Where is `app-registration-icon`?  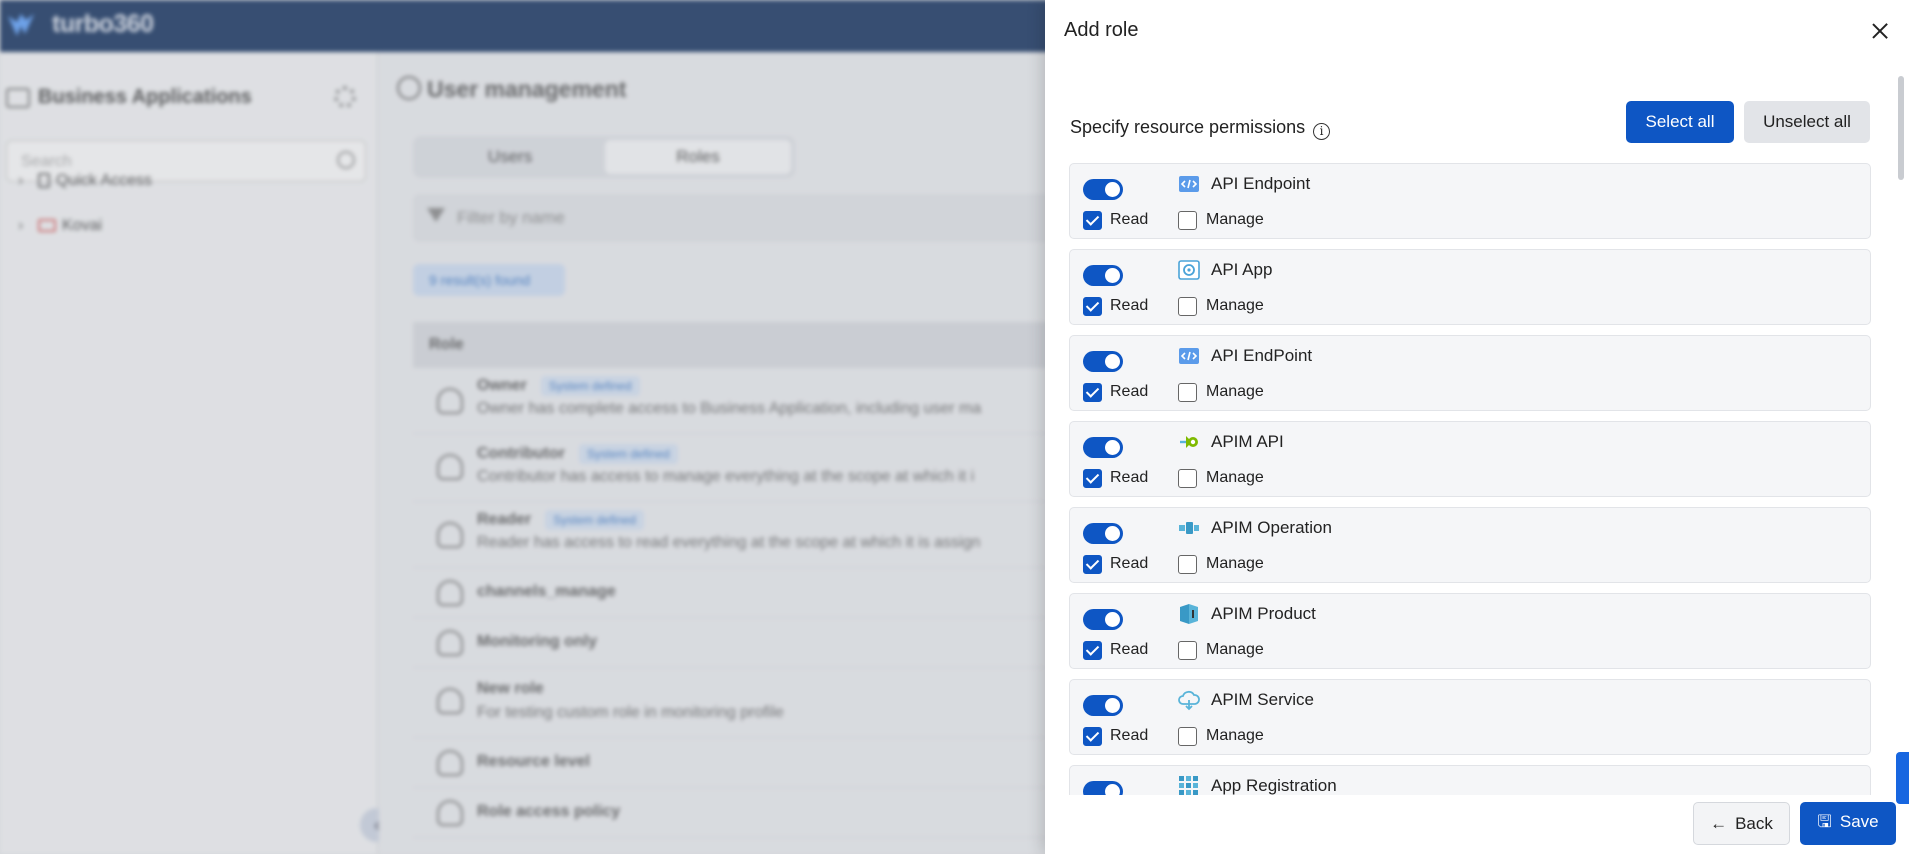
app-registration-icon is located at coordinates (1188, 785).